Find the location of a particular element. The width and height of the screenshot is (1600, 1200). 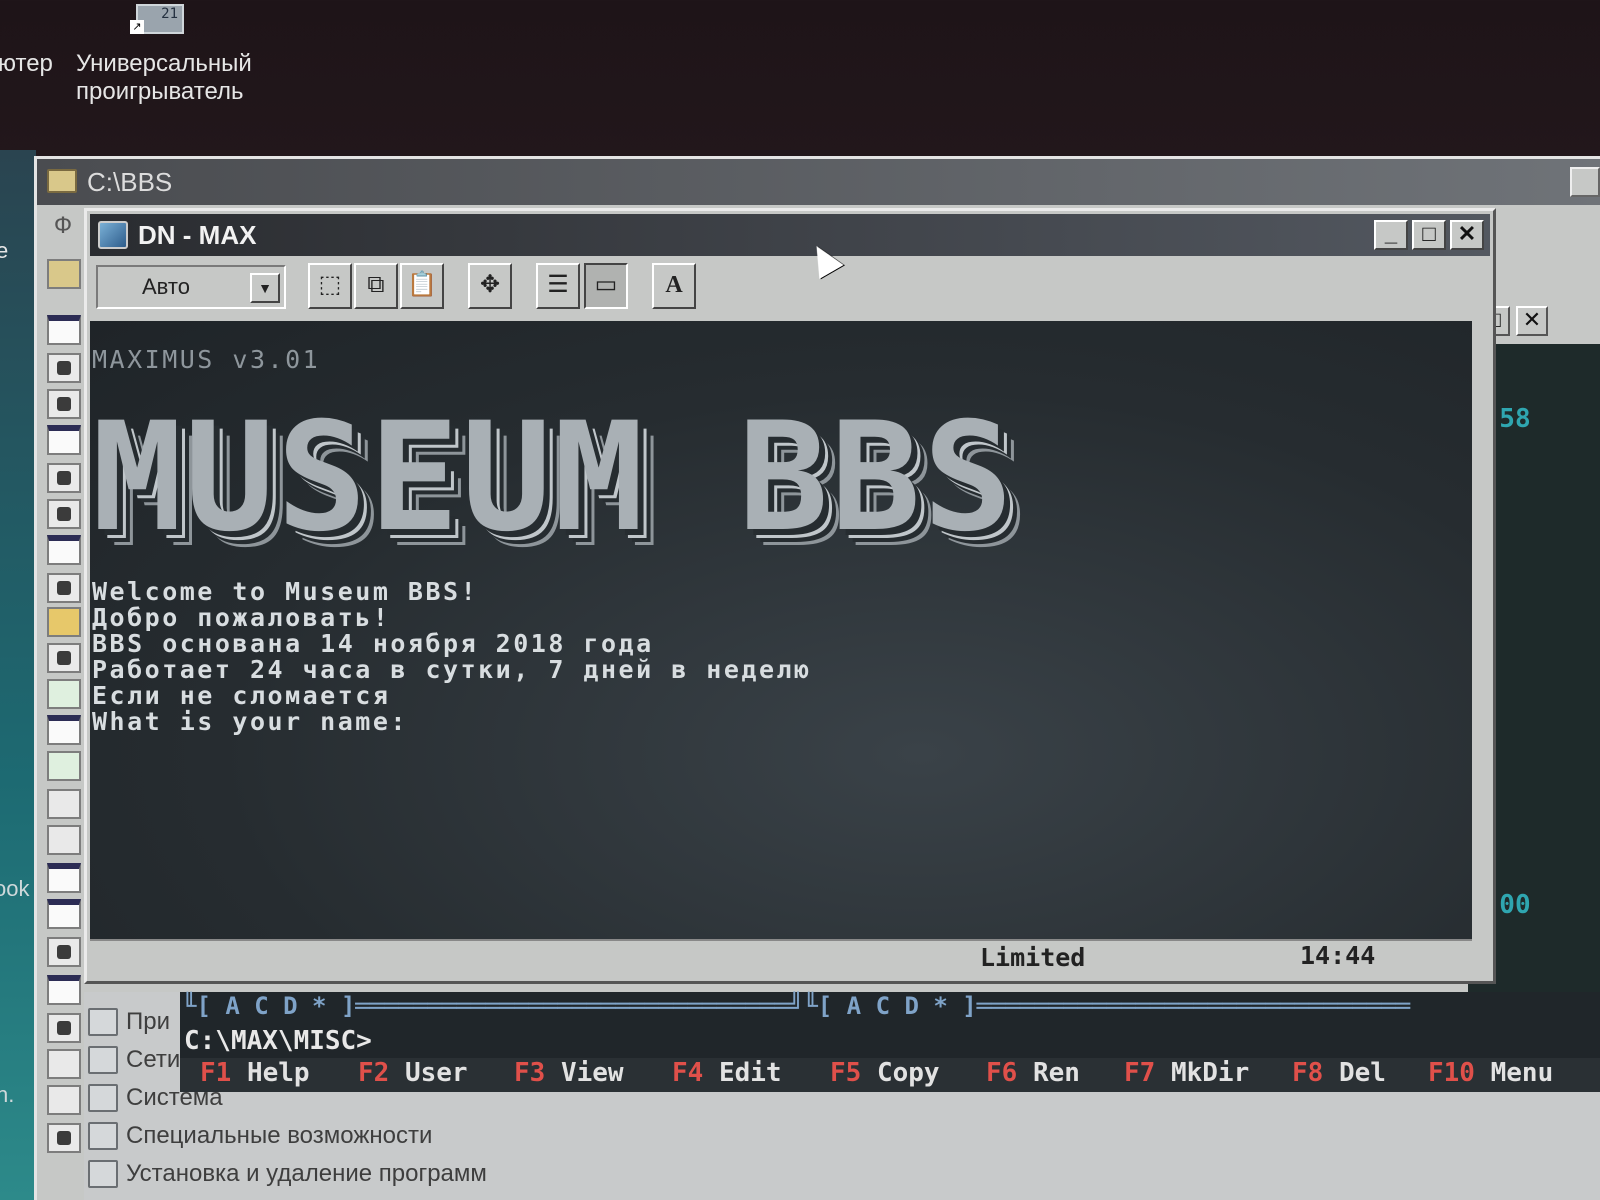

fkey-mkdir: F7 MkDir is located at coordinates (1186, 1073).